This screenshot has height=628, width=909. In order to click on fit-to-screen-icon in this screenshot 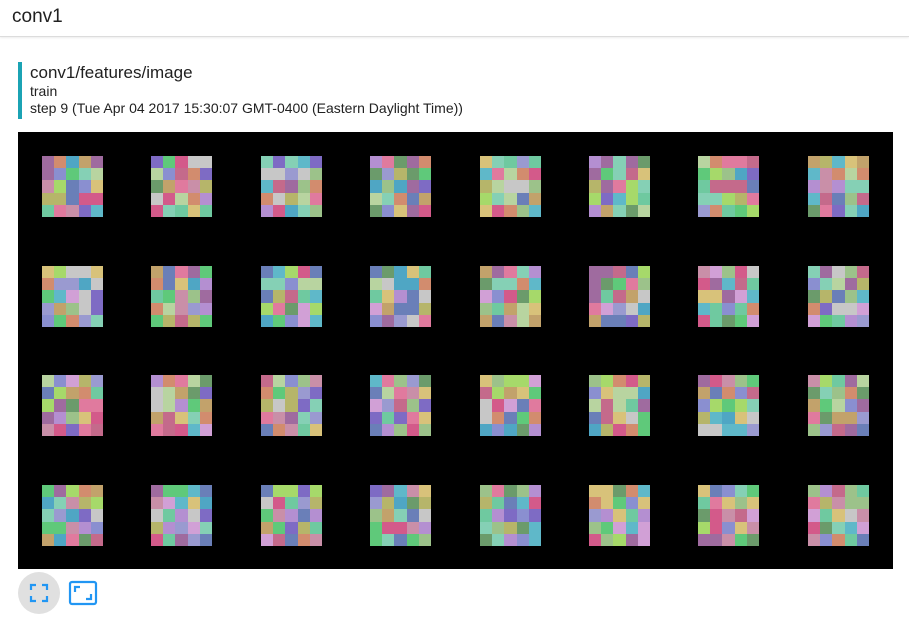, I will do `click(83, 593)`.